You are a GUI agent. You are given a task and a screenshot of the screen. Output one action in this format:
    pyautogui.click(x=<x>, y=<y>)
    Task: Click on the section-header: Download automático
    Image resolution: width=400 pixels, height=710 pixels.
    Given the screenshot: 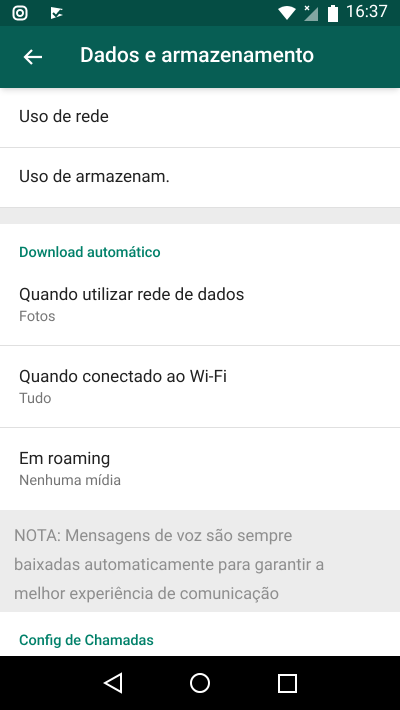 What is the action you would take?
    pyautogui.click(x=90, y=253)
    